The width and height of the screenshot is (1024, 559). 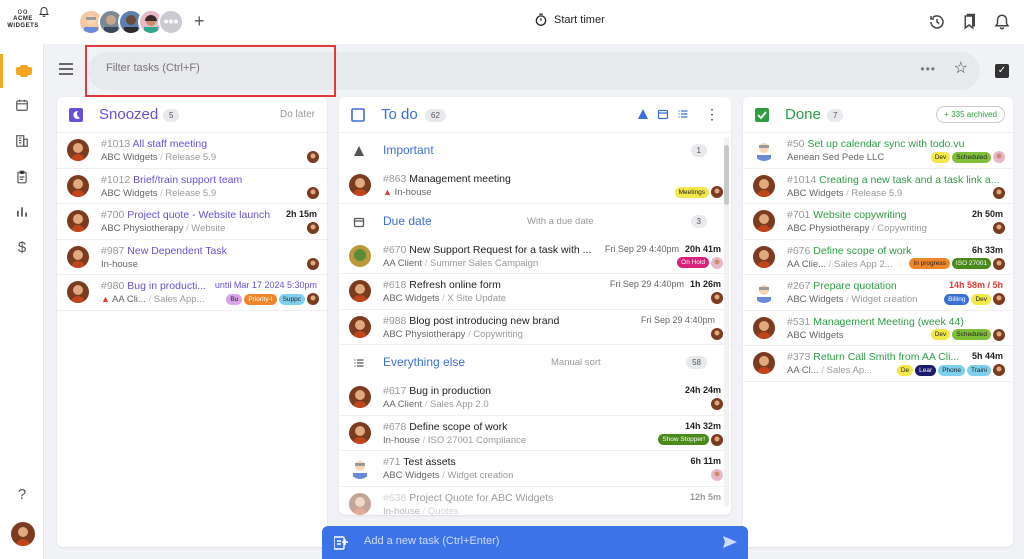 I want to click on section-title: Important, so click(x=408, y=150).